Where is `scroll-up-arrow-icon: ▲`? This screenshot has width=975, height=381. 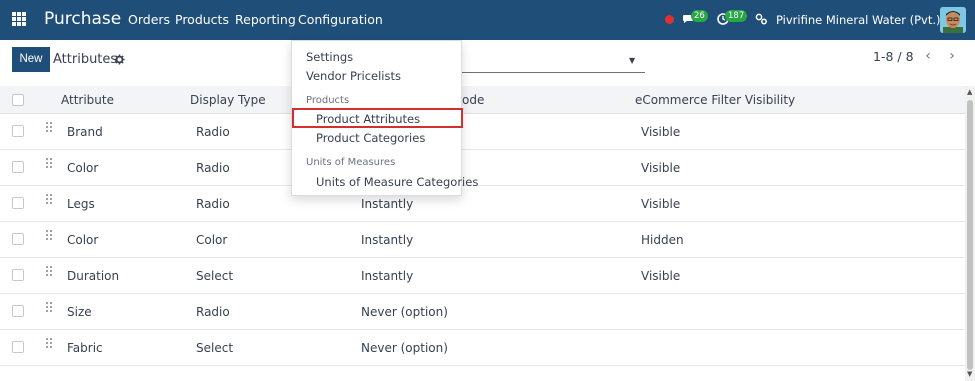 scroll-up-arrow-icon: ▲ is located at coordinates (969, 92).